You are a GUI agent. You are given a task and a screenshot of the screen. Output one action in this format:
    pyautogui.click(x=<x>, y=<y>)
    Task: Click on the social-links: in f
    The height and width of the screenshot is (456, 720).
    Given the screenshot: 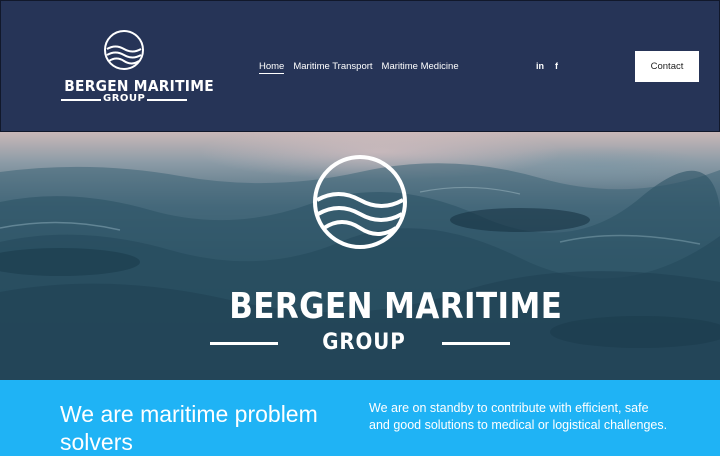 What is the action you would take?
    pyautogui.click(x=547, y=66)
    